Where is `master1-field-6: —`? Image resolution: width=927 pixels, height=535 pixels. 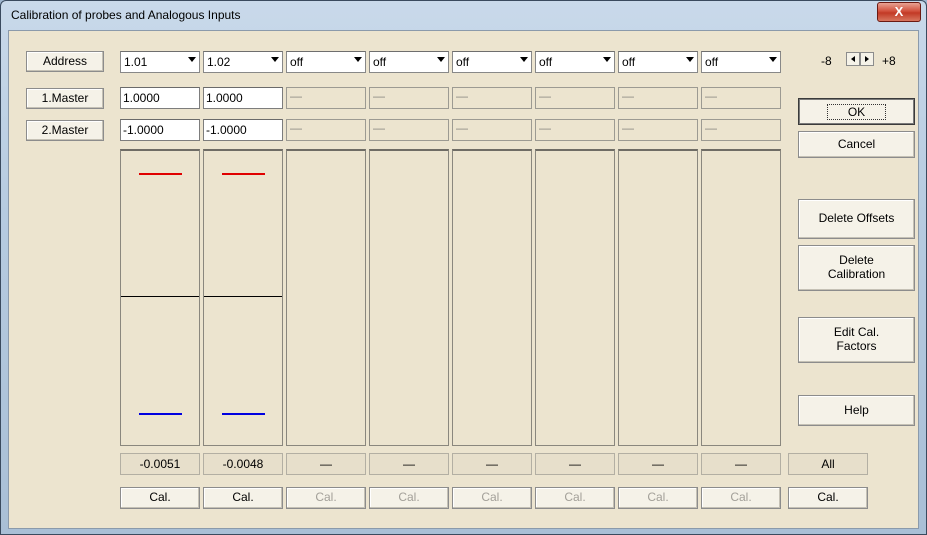 master1-field-6: — is located at coordinates (575, 98).